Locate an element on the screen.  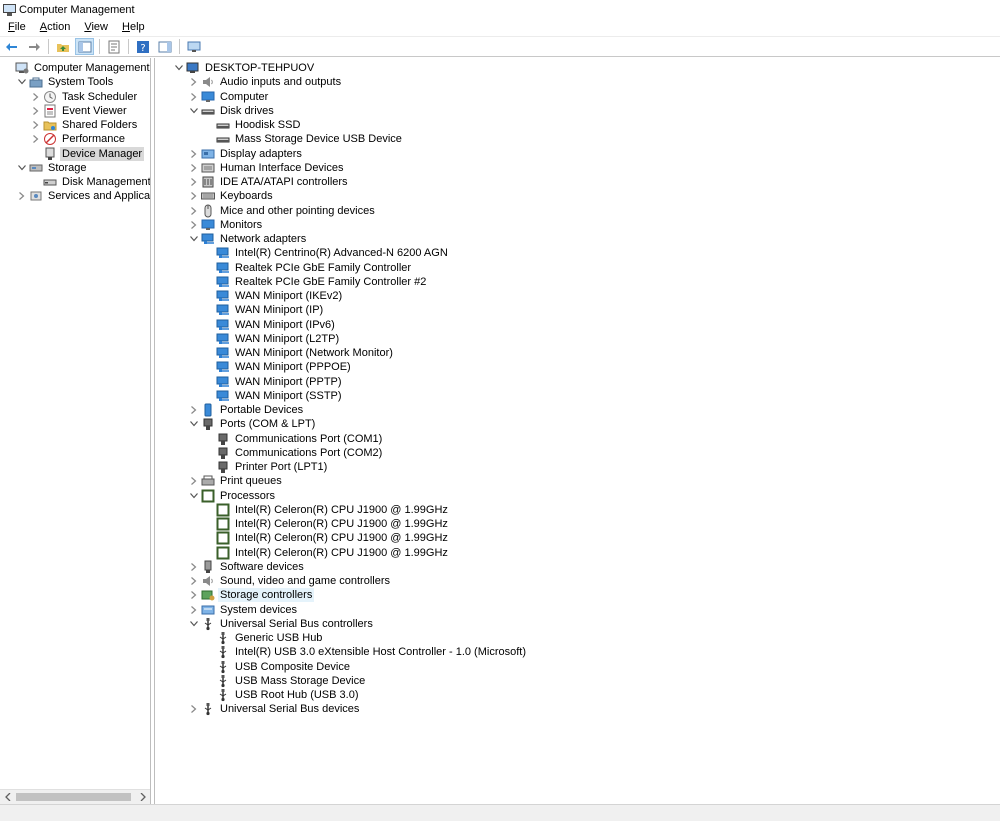
tree-item-audio-inputs-and-outputs: Audio inputs and outputs is located at coordinates (266, 82).